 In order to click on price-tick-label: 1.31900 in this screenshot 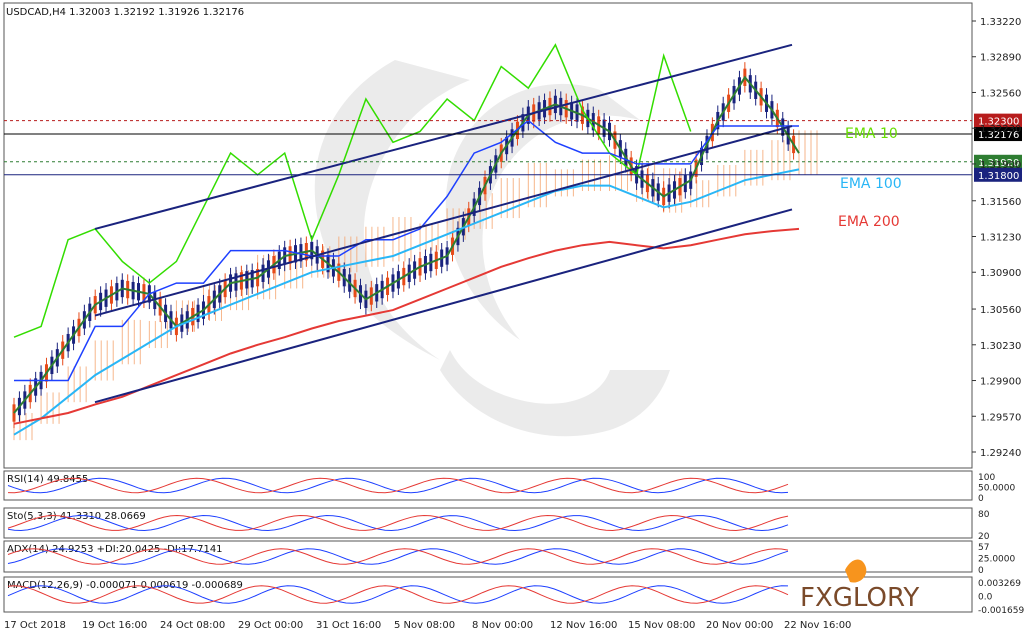, I will do `click(1000, 165)`.